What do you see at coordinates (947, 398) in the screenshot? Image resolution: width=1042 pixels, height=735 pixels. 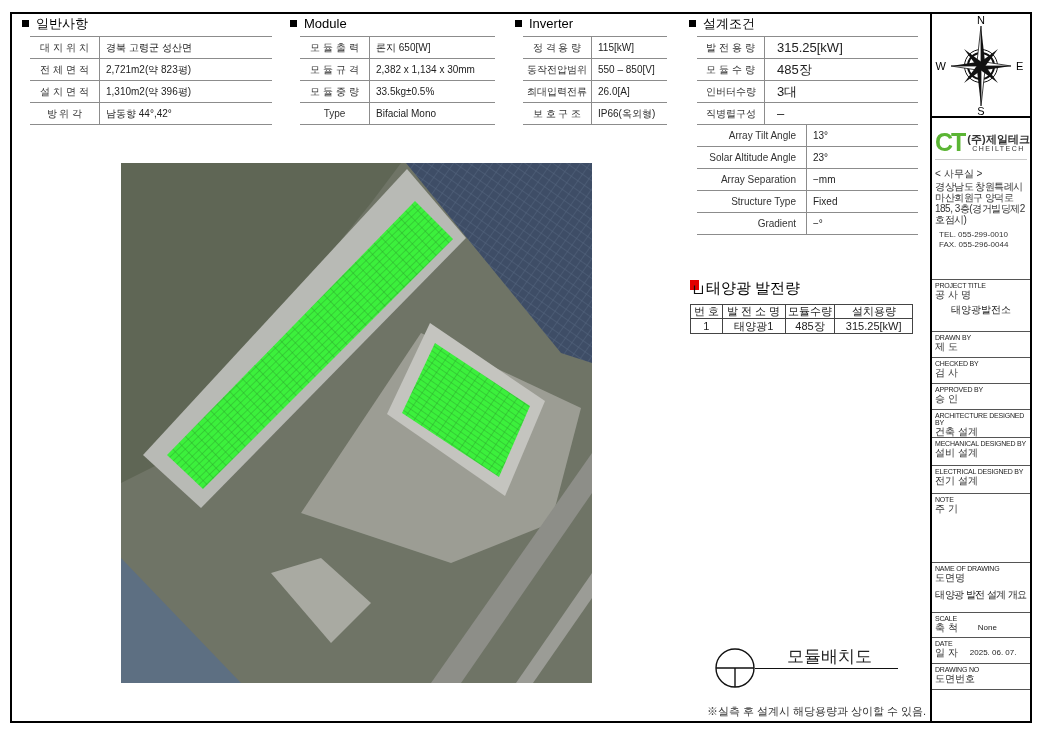 I see `field-label: 승 인` at bounding box center [947, 398].